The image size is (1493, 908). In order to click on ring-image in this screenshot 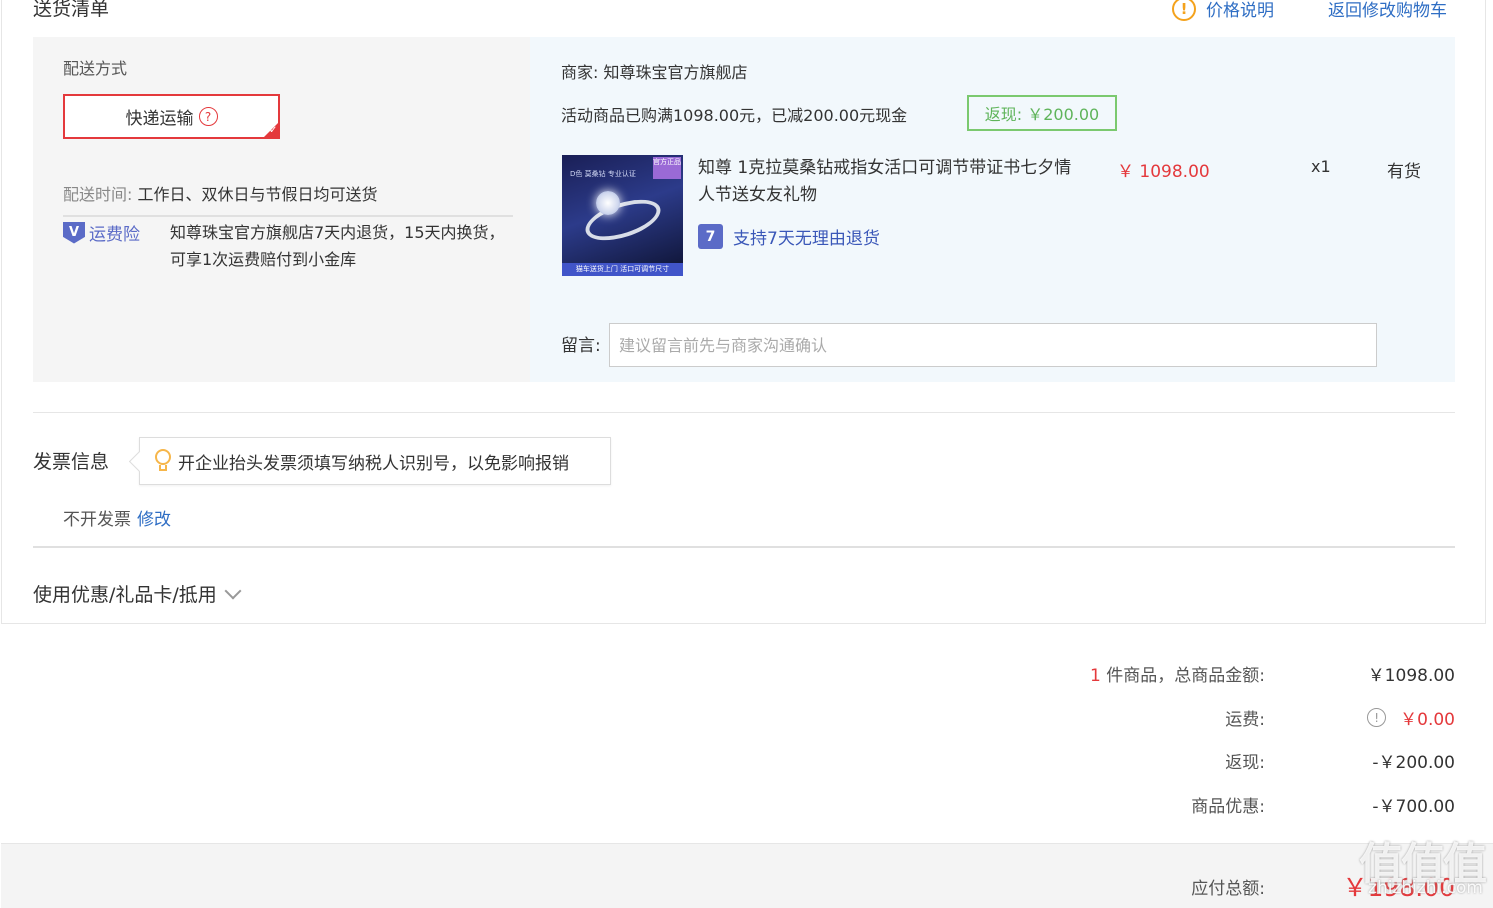, I will do `click(623, 220)`.